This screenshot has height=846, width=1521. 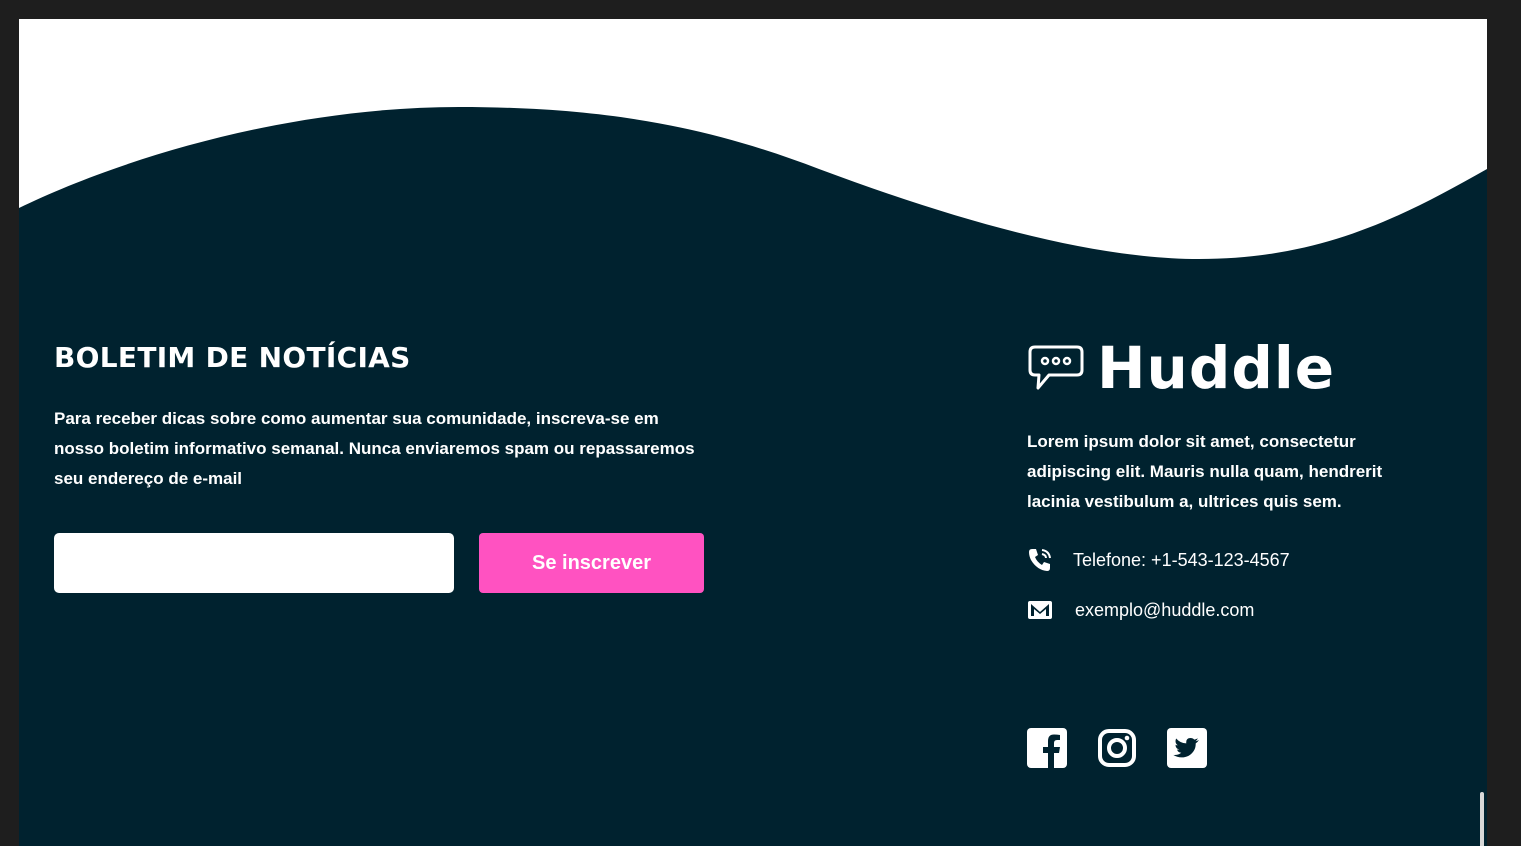 What do you see at coordinates (1216, 368) in the screenshot?
I see `brand-name: Huddle` at bounding box center [1216, 368].